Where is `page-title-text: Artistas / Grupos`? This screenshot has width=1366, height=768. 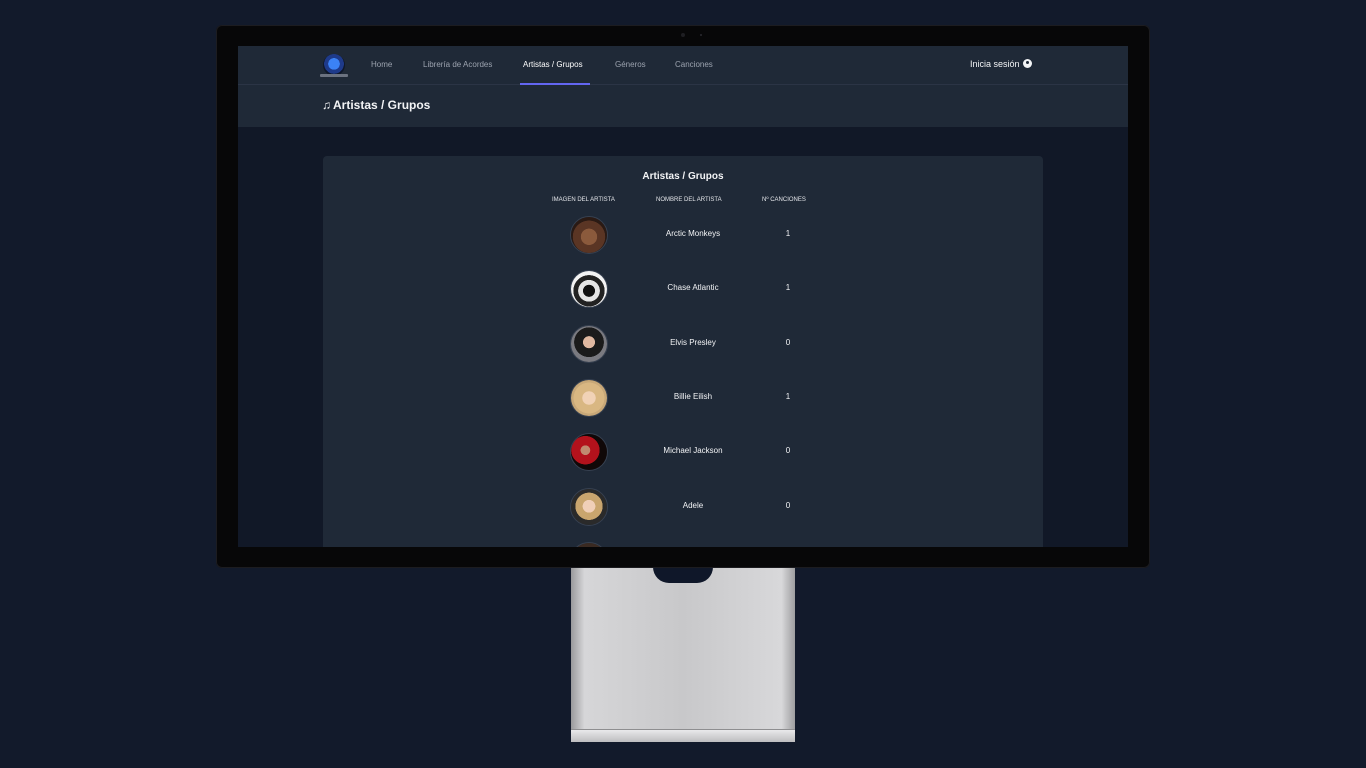
page-title-text: Artistas / Grupos is located at coordinates (382, 105).